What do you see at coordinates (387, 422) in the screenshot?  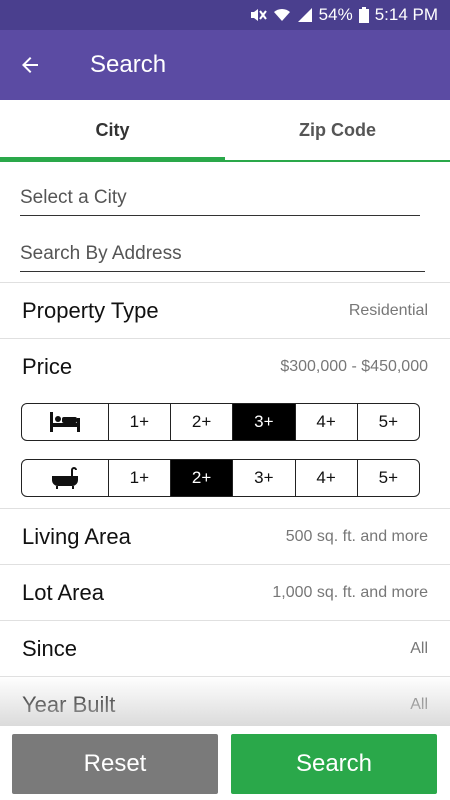 I see `beds-option: 5+` at bounding box center [387, 422].